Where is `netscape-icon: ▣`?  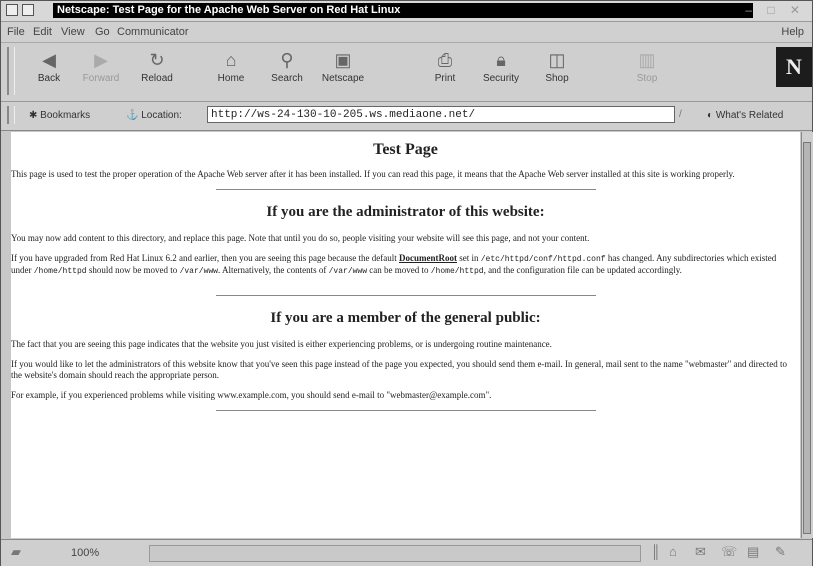 netscape-icon: ▣ is located at coordinates (343, 60).